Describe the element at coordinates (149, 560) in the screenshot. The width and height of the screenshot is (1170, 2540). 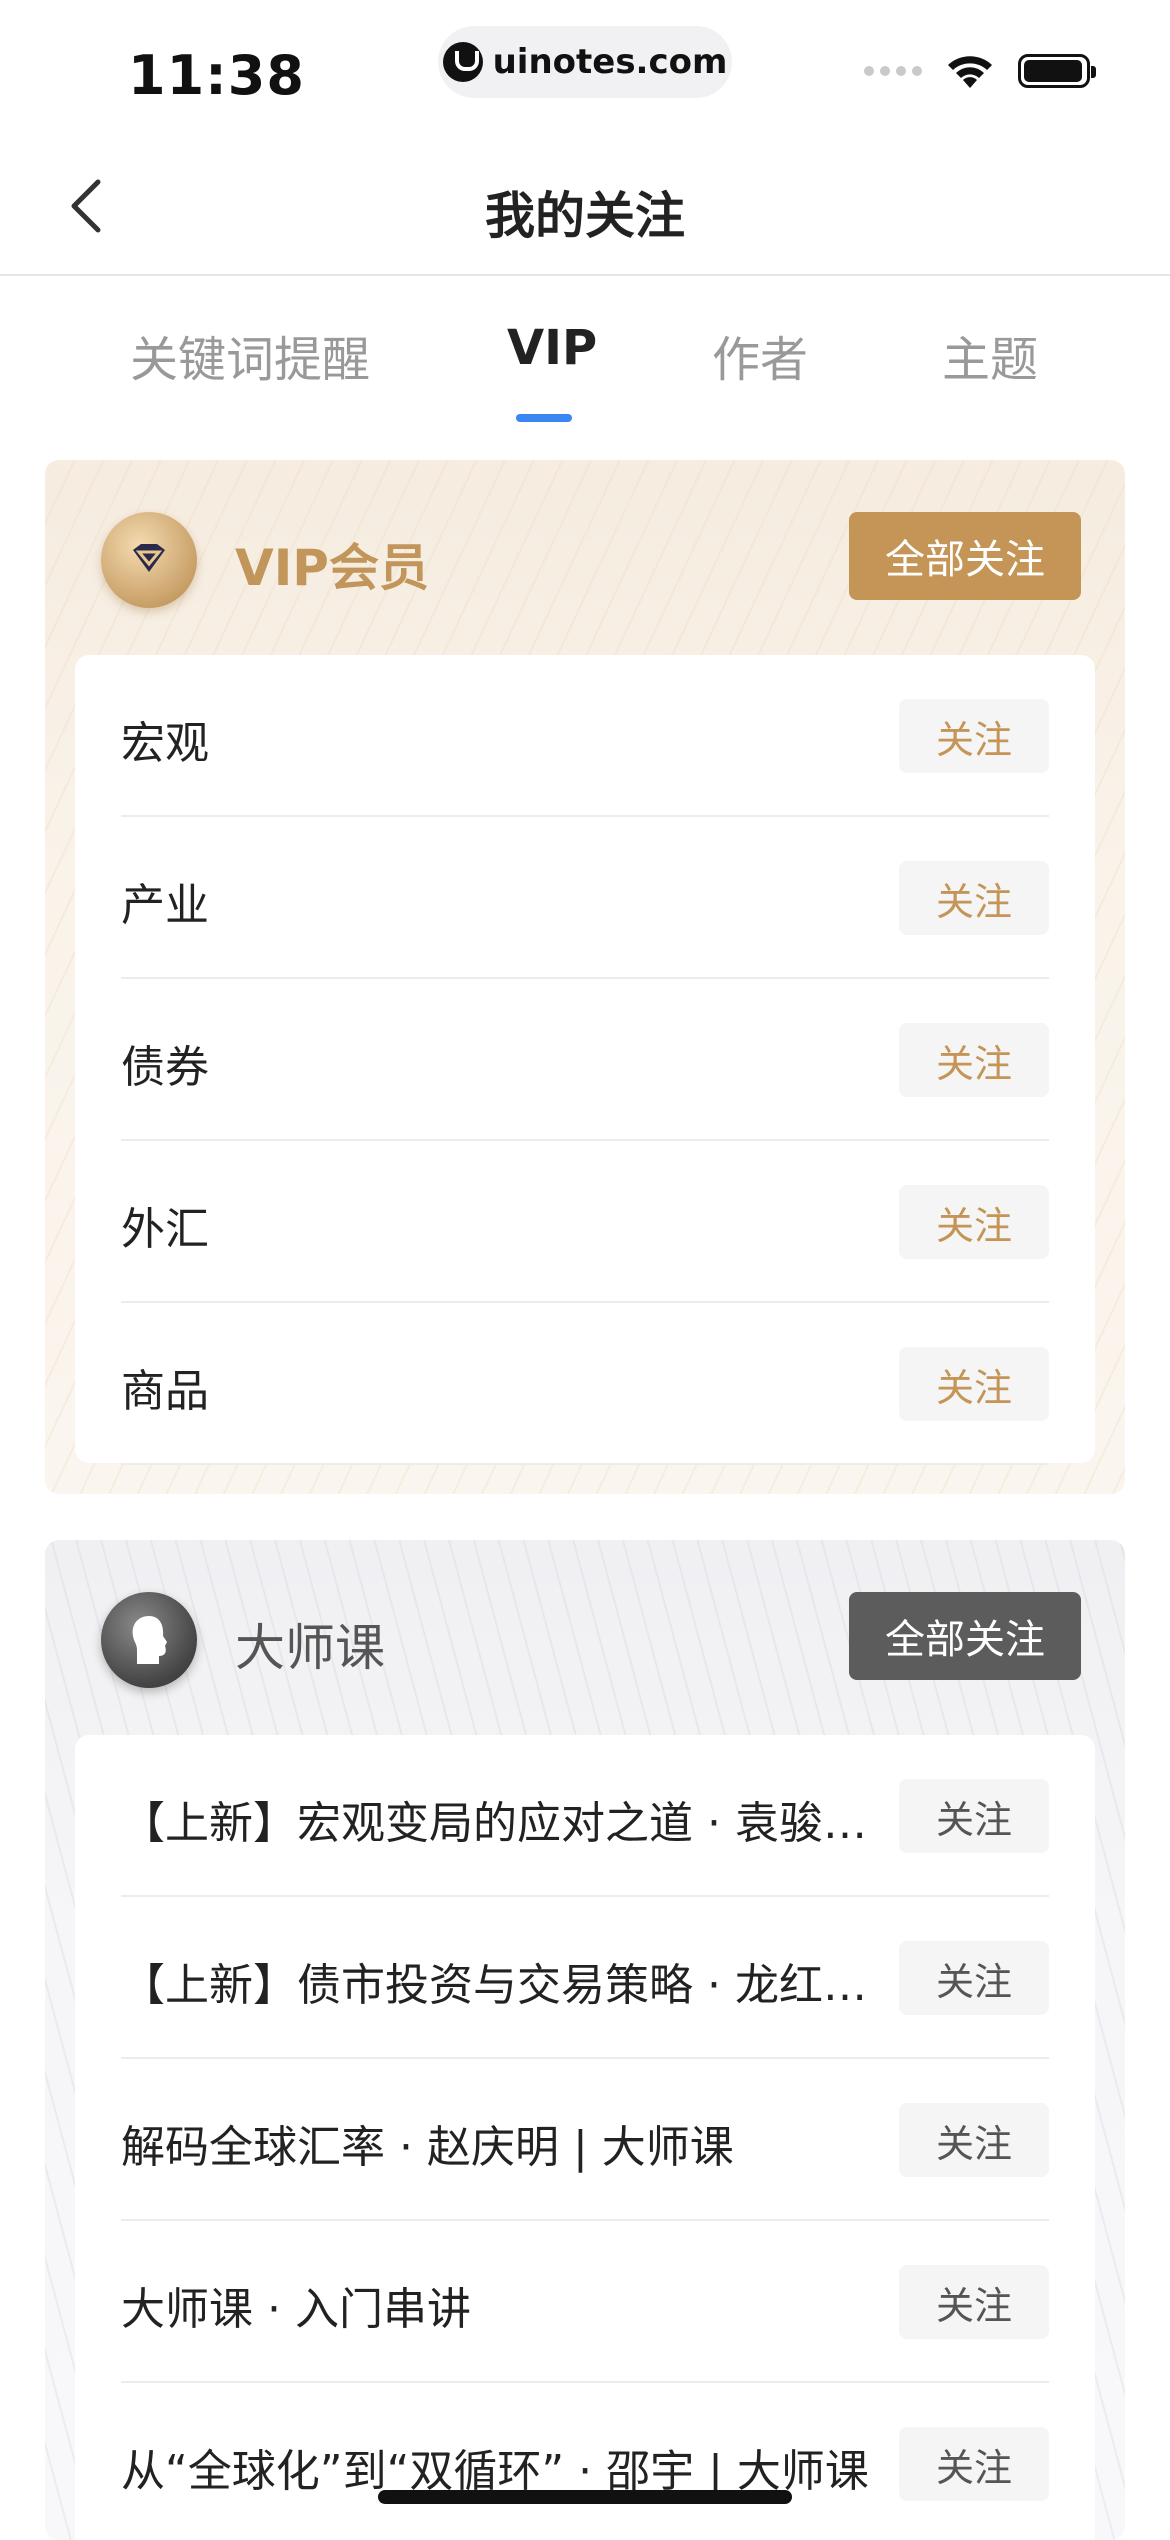
I see `vip-badge-icon` at that location.